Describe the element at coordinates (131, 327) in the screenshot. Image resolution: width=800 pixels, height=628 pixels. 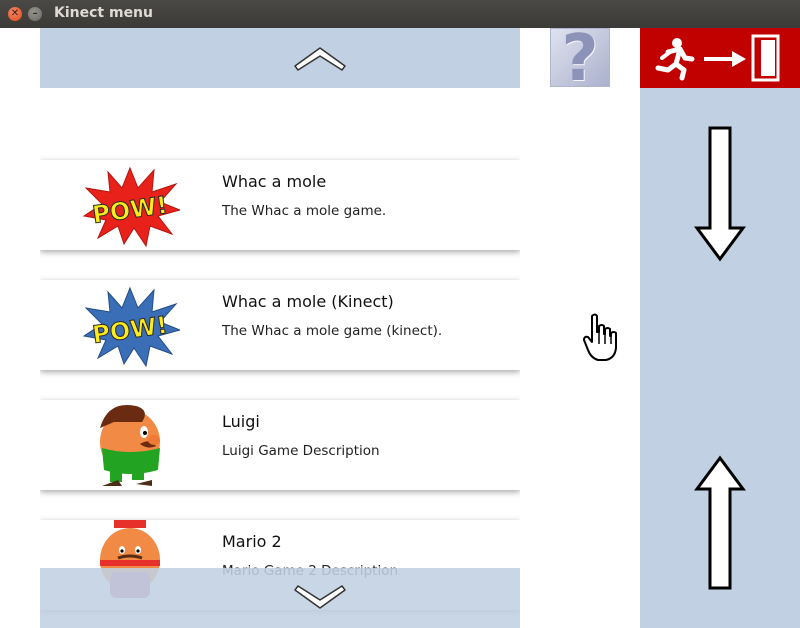
I see `pow-blue-icon: POW!` at that location.